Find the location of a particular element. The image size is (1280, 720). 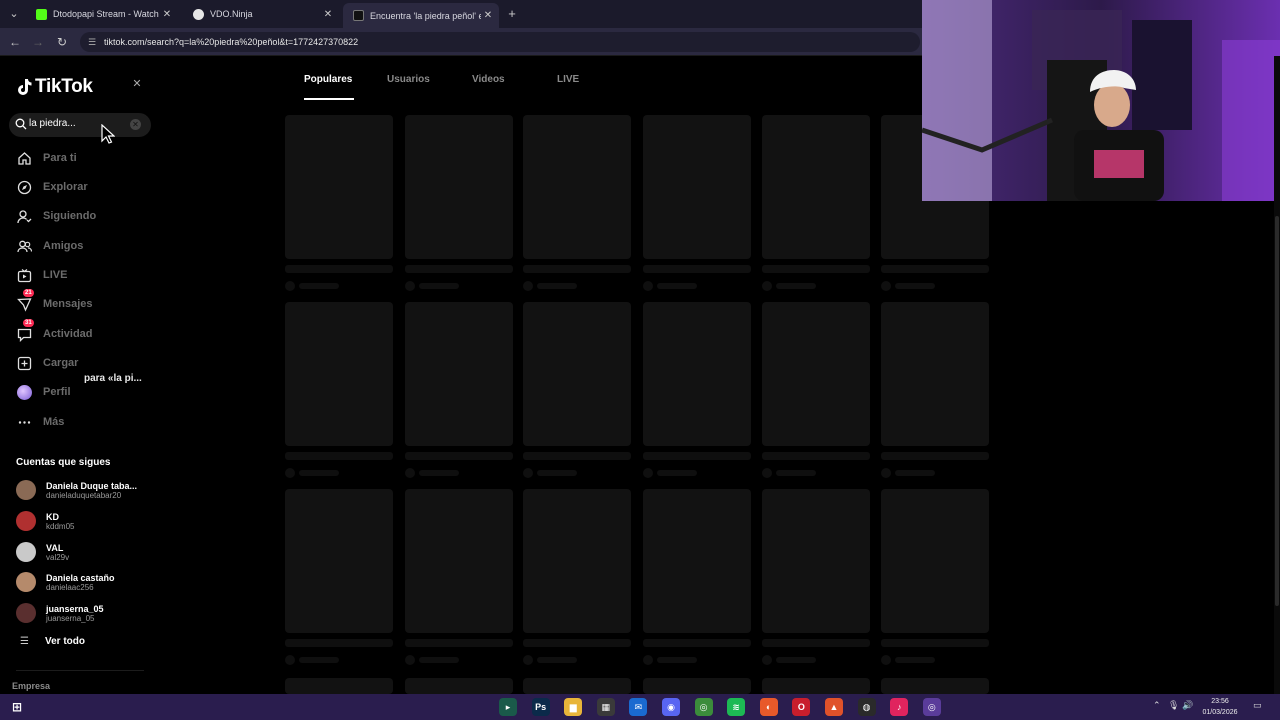

forward-icon: → is located at coordinates (38, 42).